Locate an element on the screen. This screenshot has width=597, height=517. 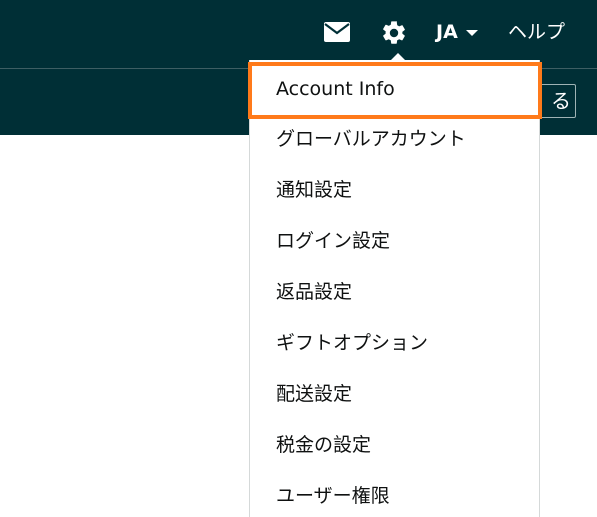
gear-icon is located at coordinates (394, 33).